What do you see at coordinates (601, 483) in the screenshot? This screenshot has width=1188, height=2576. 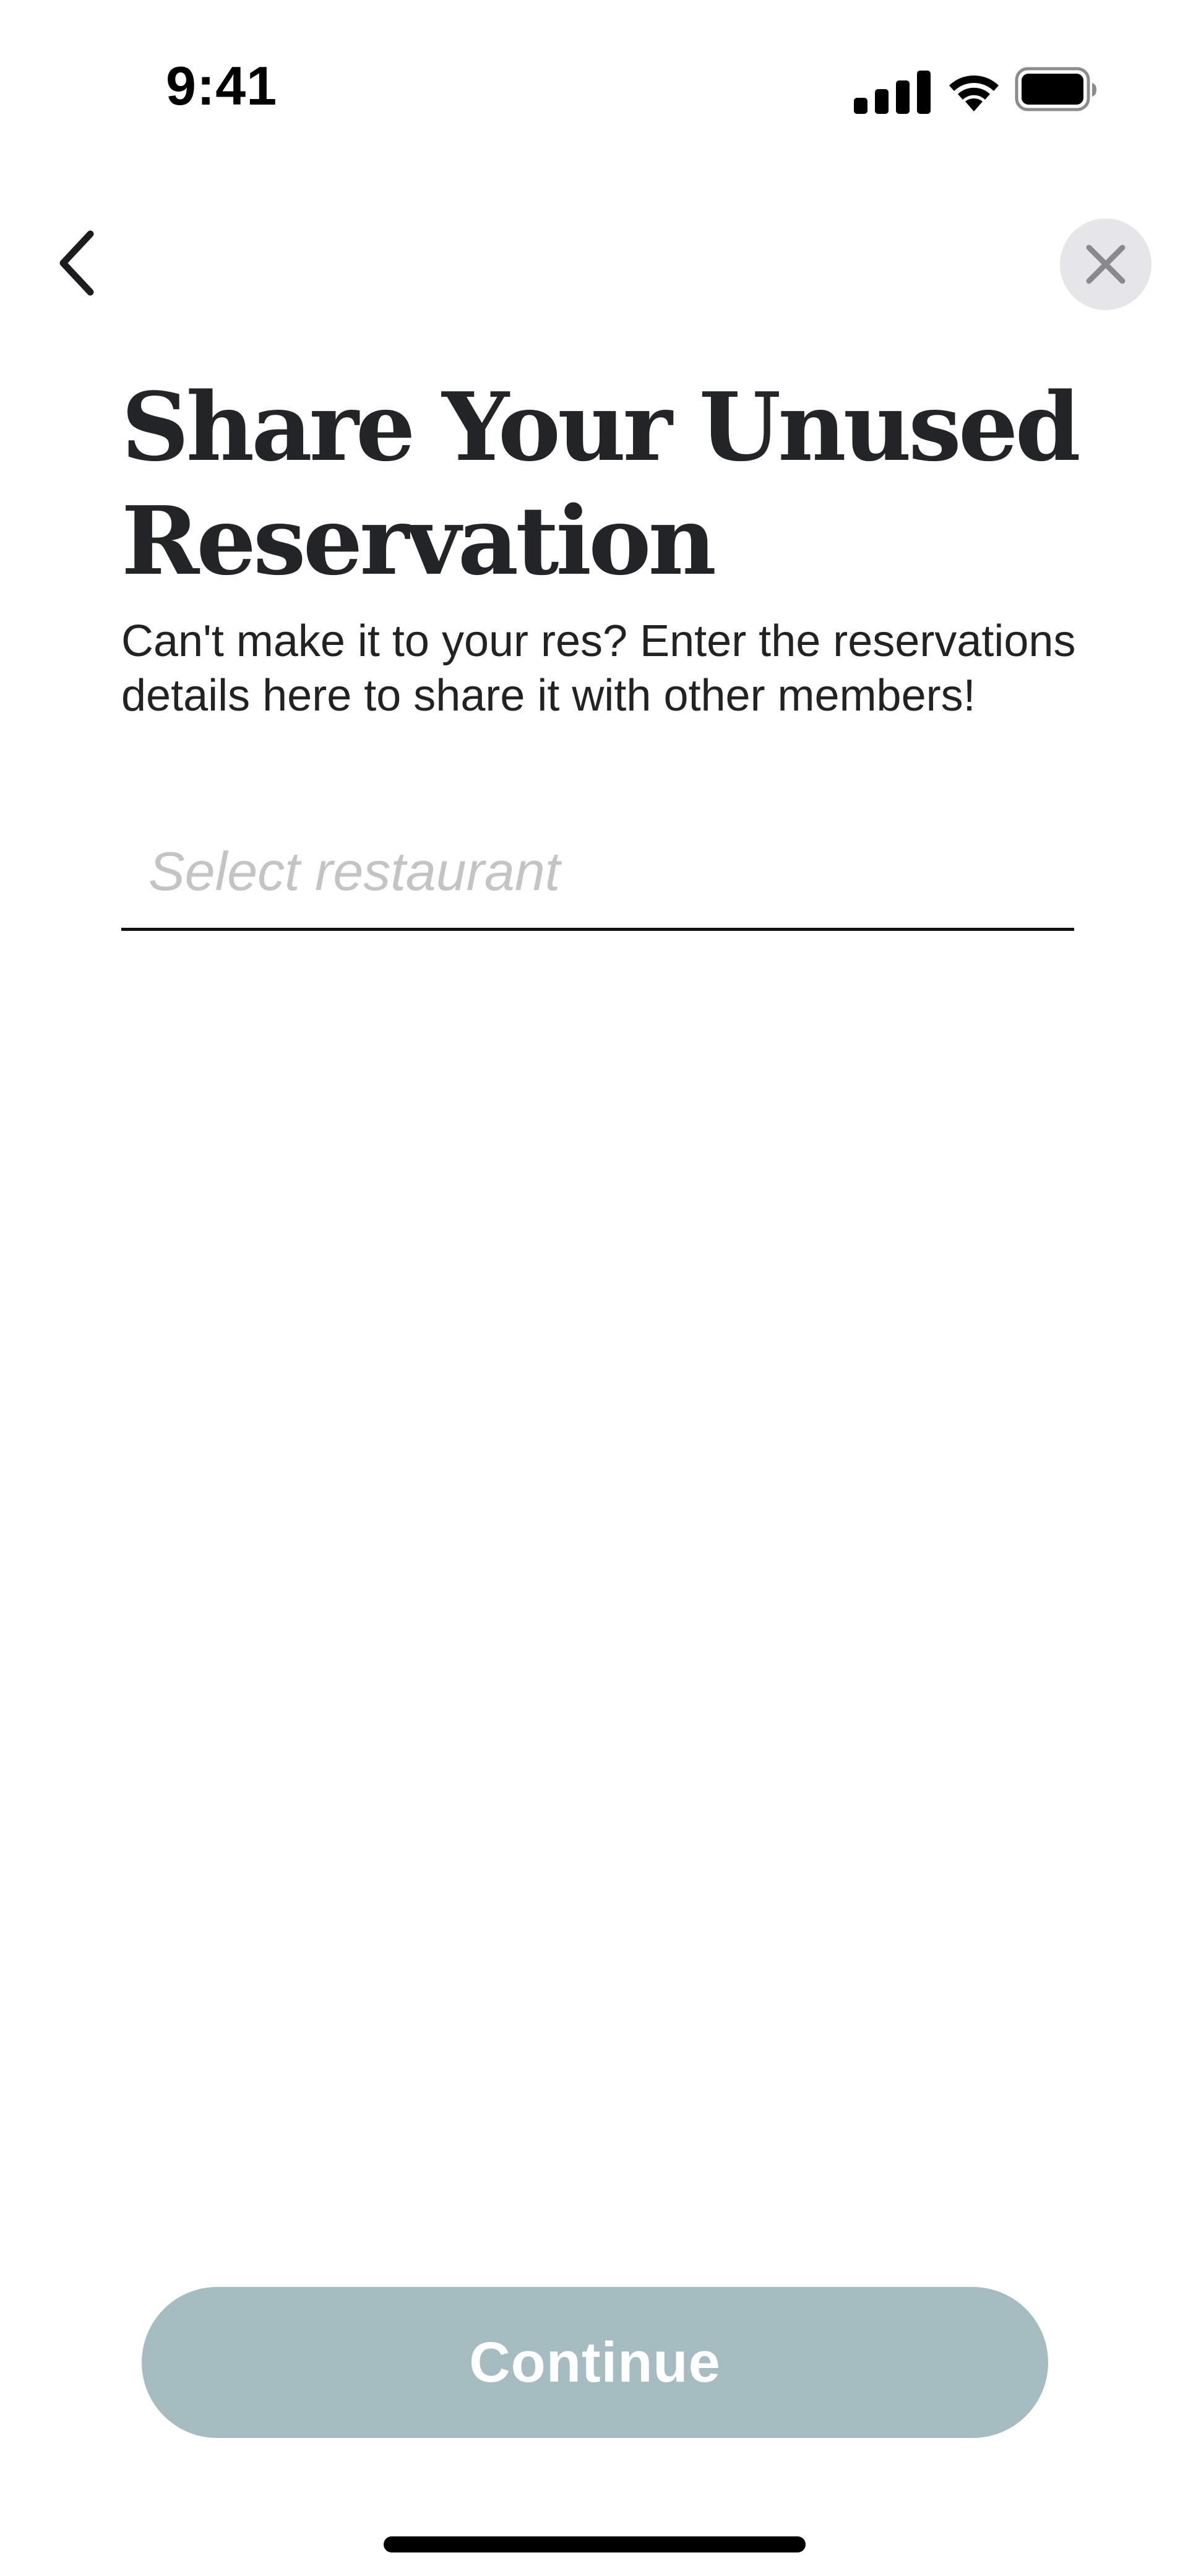 I see `page-title: Share Your Unused Reservation` at bounding box center [601, 483].